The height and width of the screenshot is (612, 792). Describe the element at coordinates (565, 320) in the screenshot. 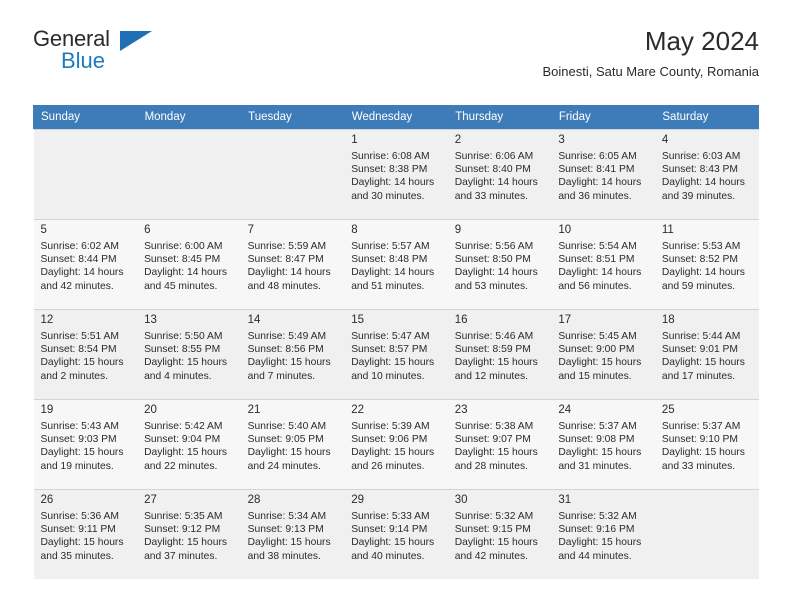

I see `day-number: 17` at that location.